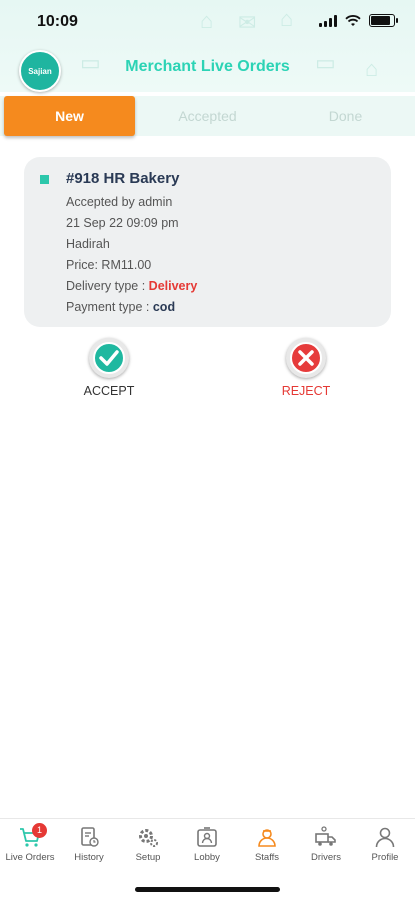 This screenshot has width=415, height=900. I want to click on nav-label-setup: Setup, so click(148, 857).